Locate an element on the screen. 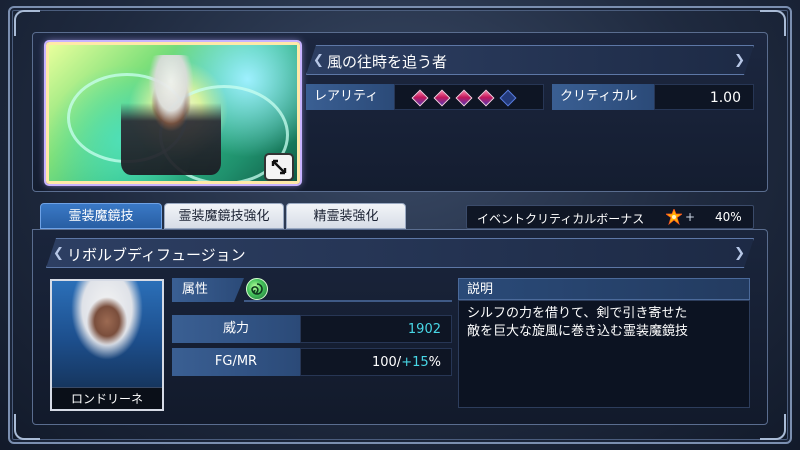  character-portrait: ロンドリーネ is located at coordinates (107, 345).